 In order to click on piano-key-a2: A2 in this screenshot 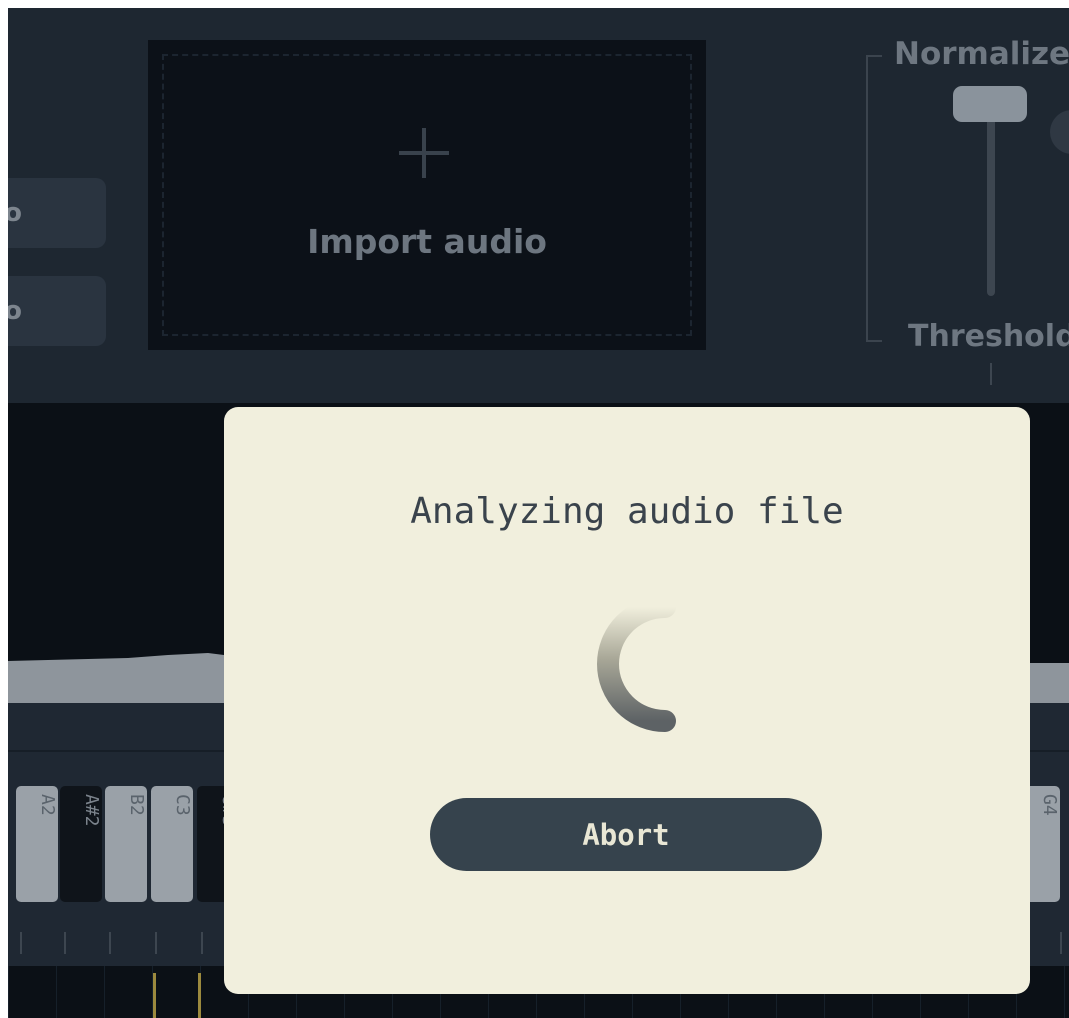, I will do `click(37, 844)`.